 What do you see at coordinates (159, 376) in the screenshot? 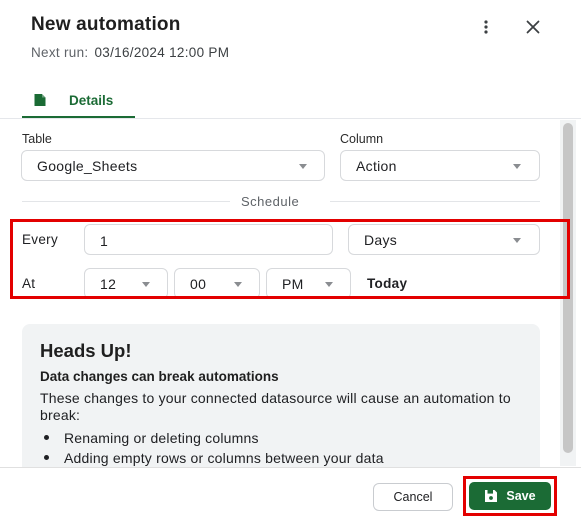
I see `heads-up-subtitle: Data changes can break automations` at bounding box center [159, 376].